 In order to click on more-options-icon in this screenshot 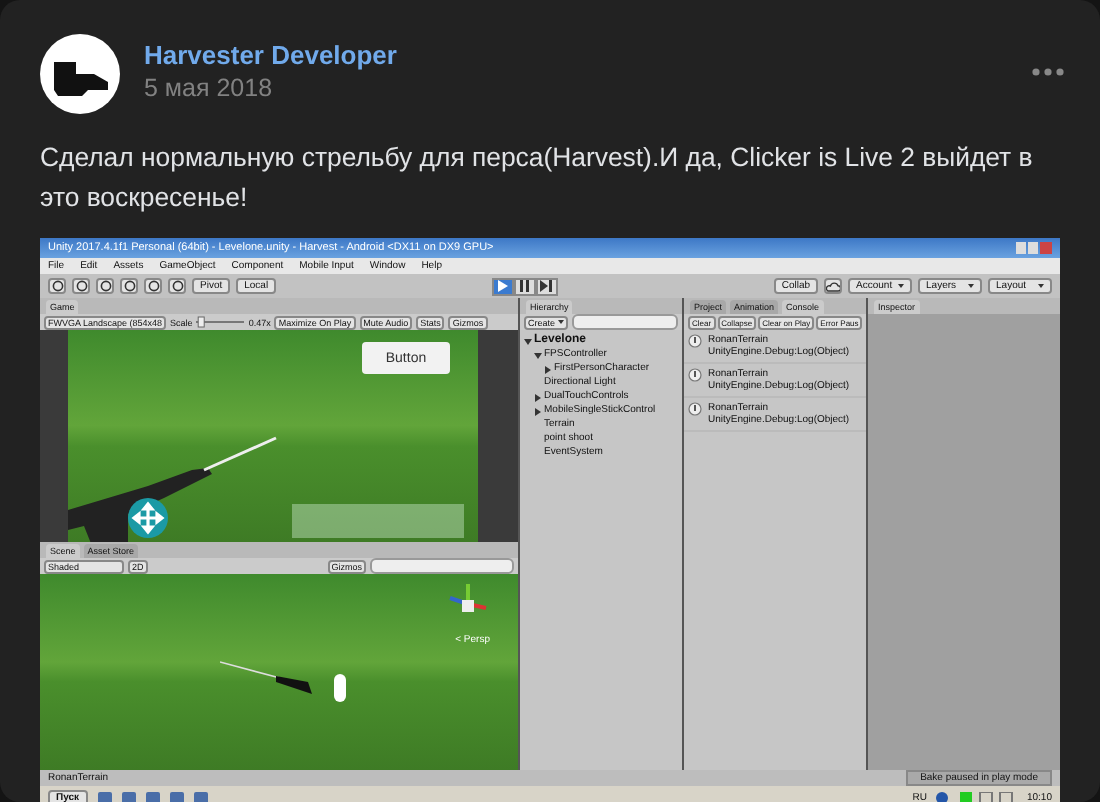, I will do `click(1048, 72)`.